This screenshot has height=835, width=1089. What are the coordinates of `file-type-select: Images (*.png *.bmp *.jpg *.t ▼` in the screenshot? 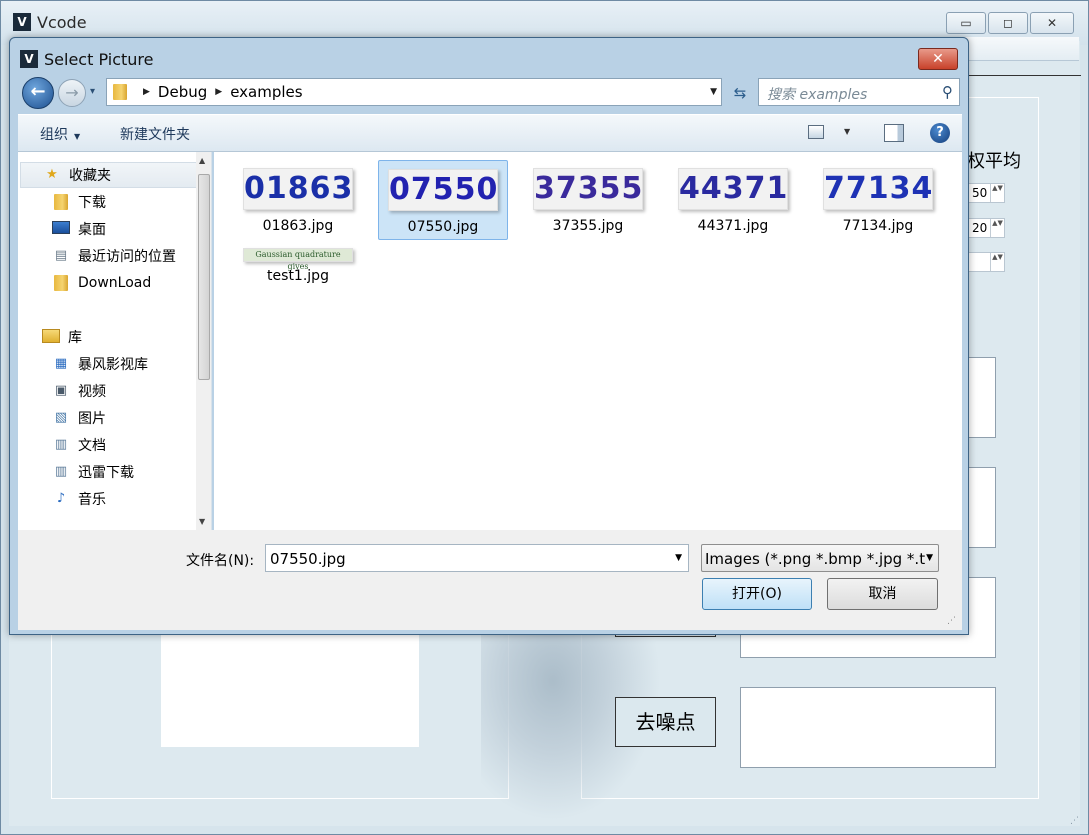 It's located at (820, 558).